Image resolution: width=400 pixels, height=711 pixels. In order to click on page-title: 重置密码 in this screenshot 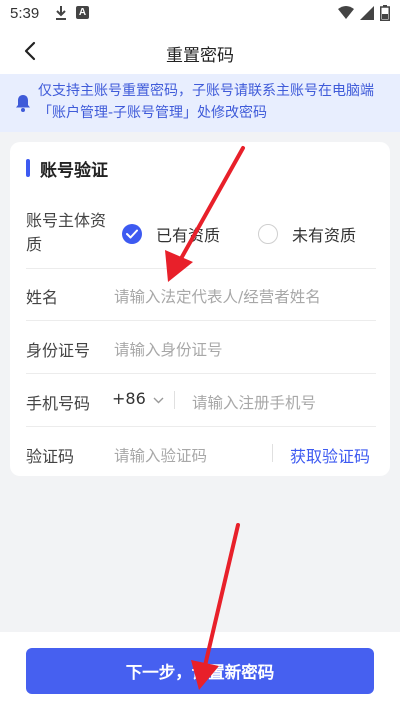, I will do `click(200, 56)`.